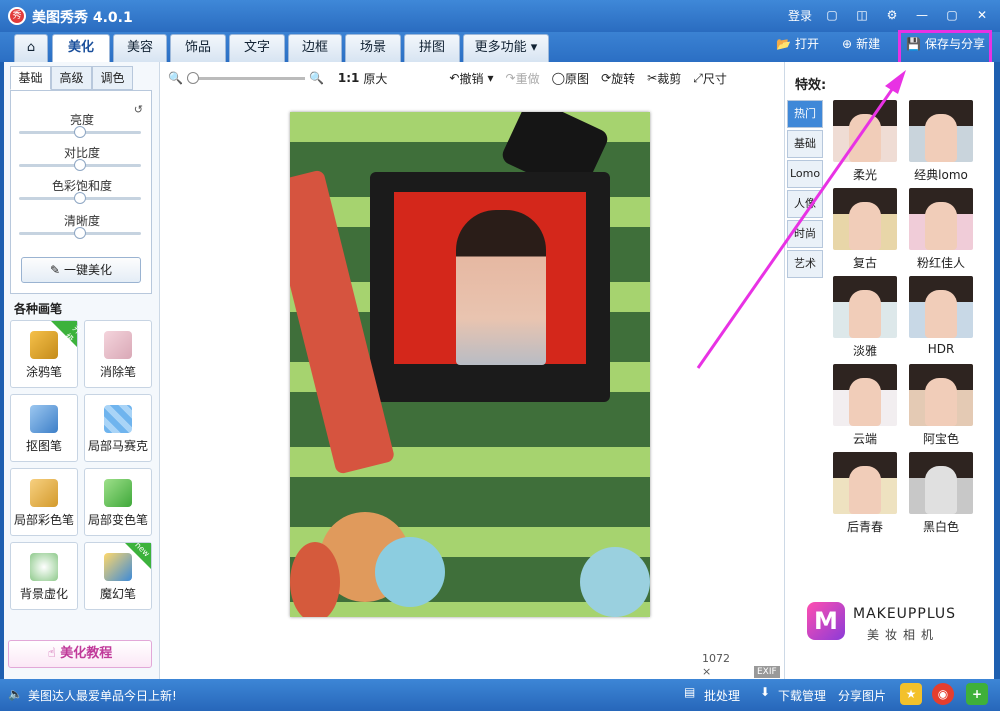 This screenshot has height=711, width=1000. What do you see at coordinates (117, 446) in the screenshot?
I see `pen-label: 局部马赛克` at bounding box center [117, 446].